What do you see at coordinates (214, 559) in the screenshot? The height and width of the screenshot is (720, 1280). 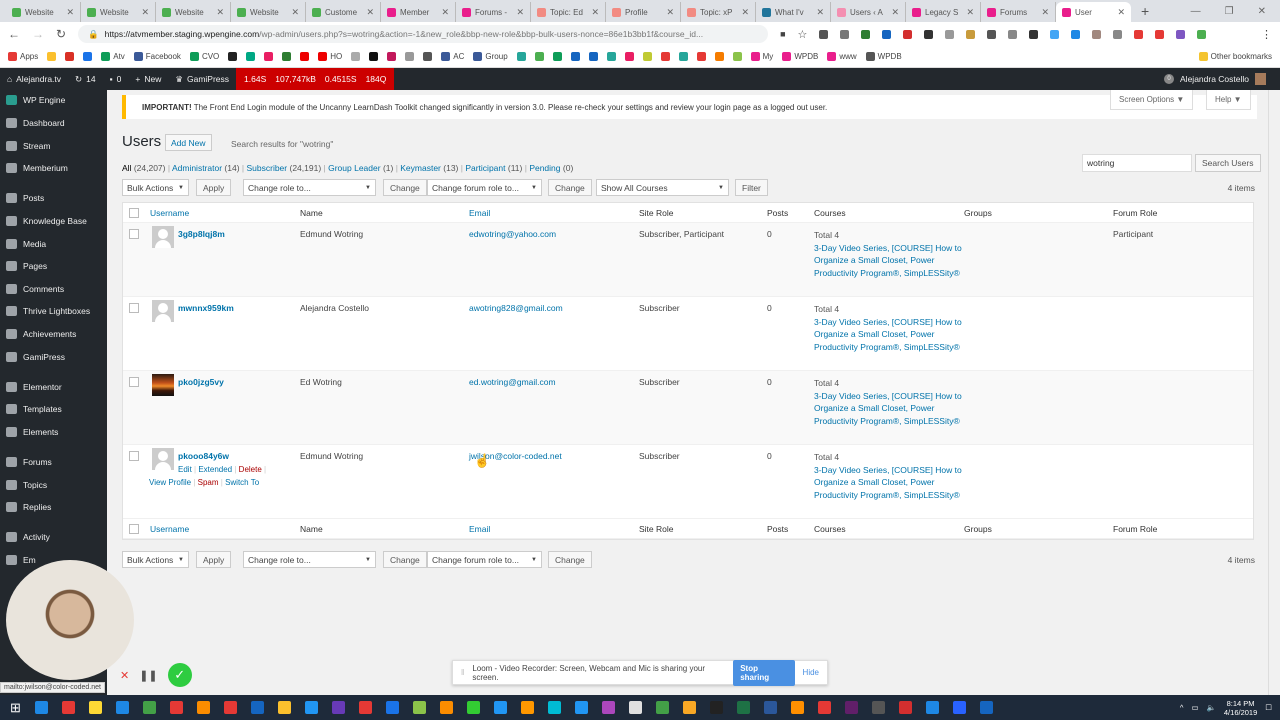 I see `apply-button-bottom: Apply` at bounding box center [214, 559].